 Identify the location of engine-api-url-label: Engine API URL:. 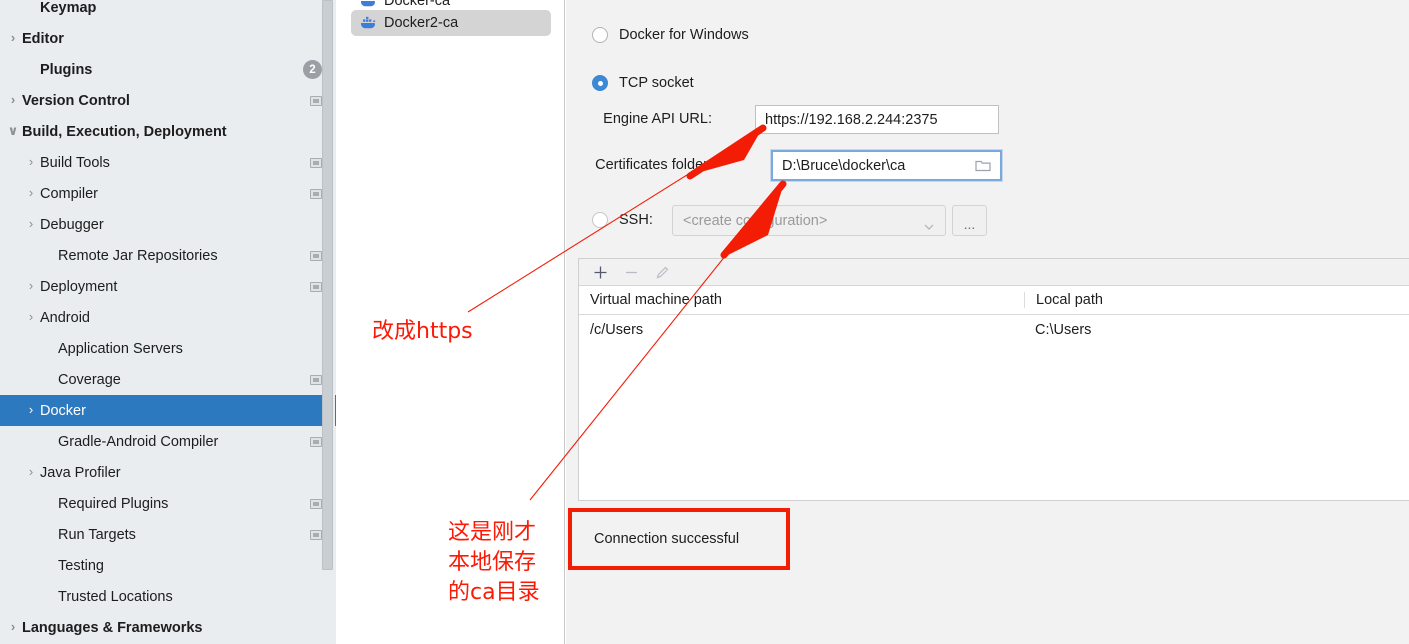
(657, 119).